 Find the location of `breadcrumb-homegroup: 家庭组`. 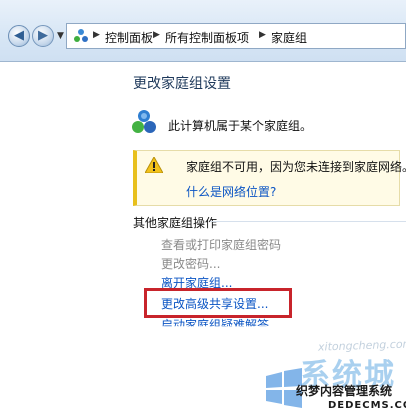

breadcrumb-homegroup: 家庭组 is located at coordinates (289, 37).